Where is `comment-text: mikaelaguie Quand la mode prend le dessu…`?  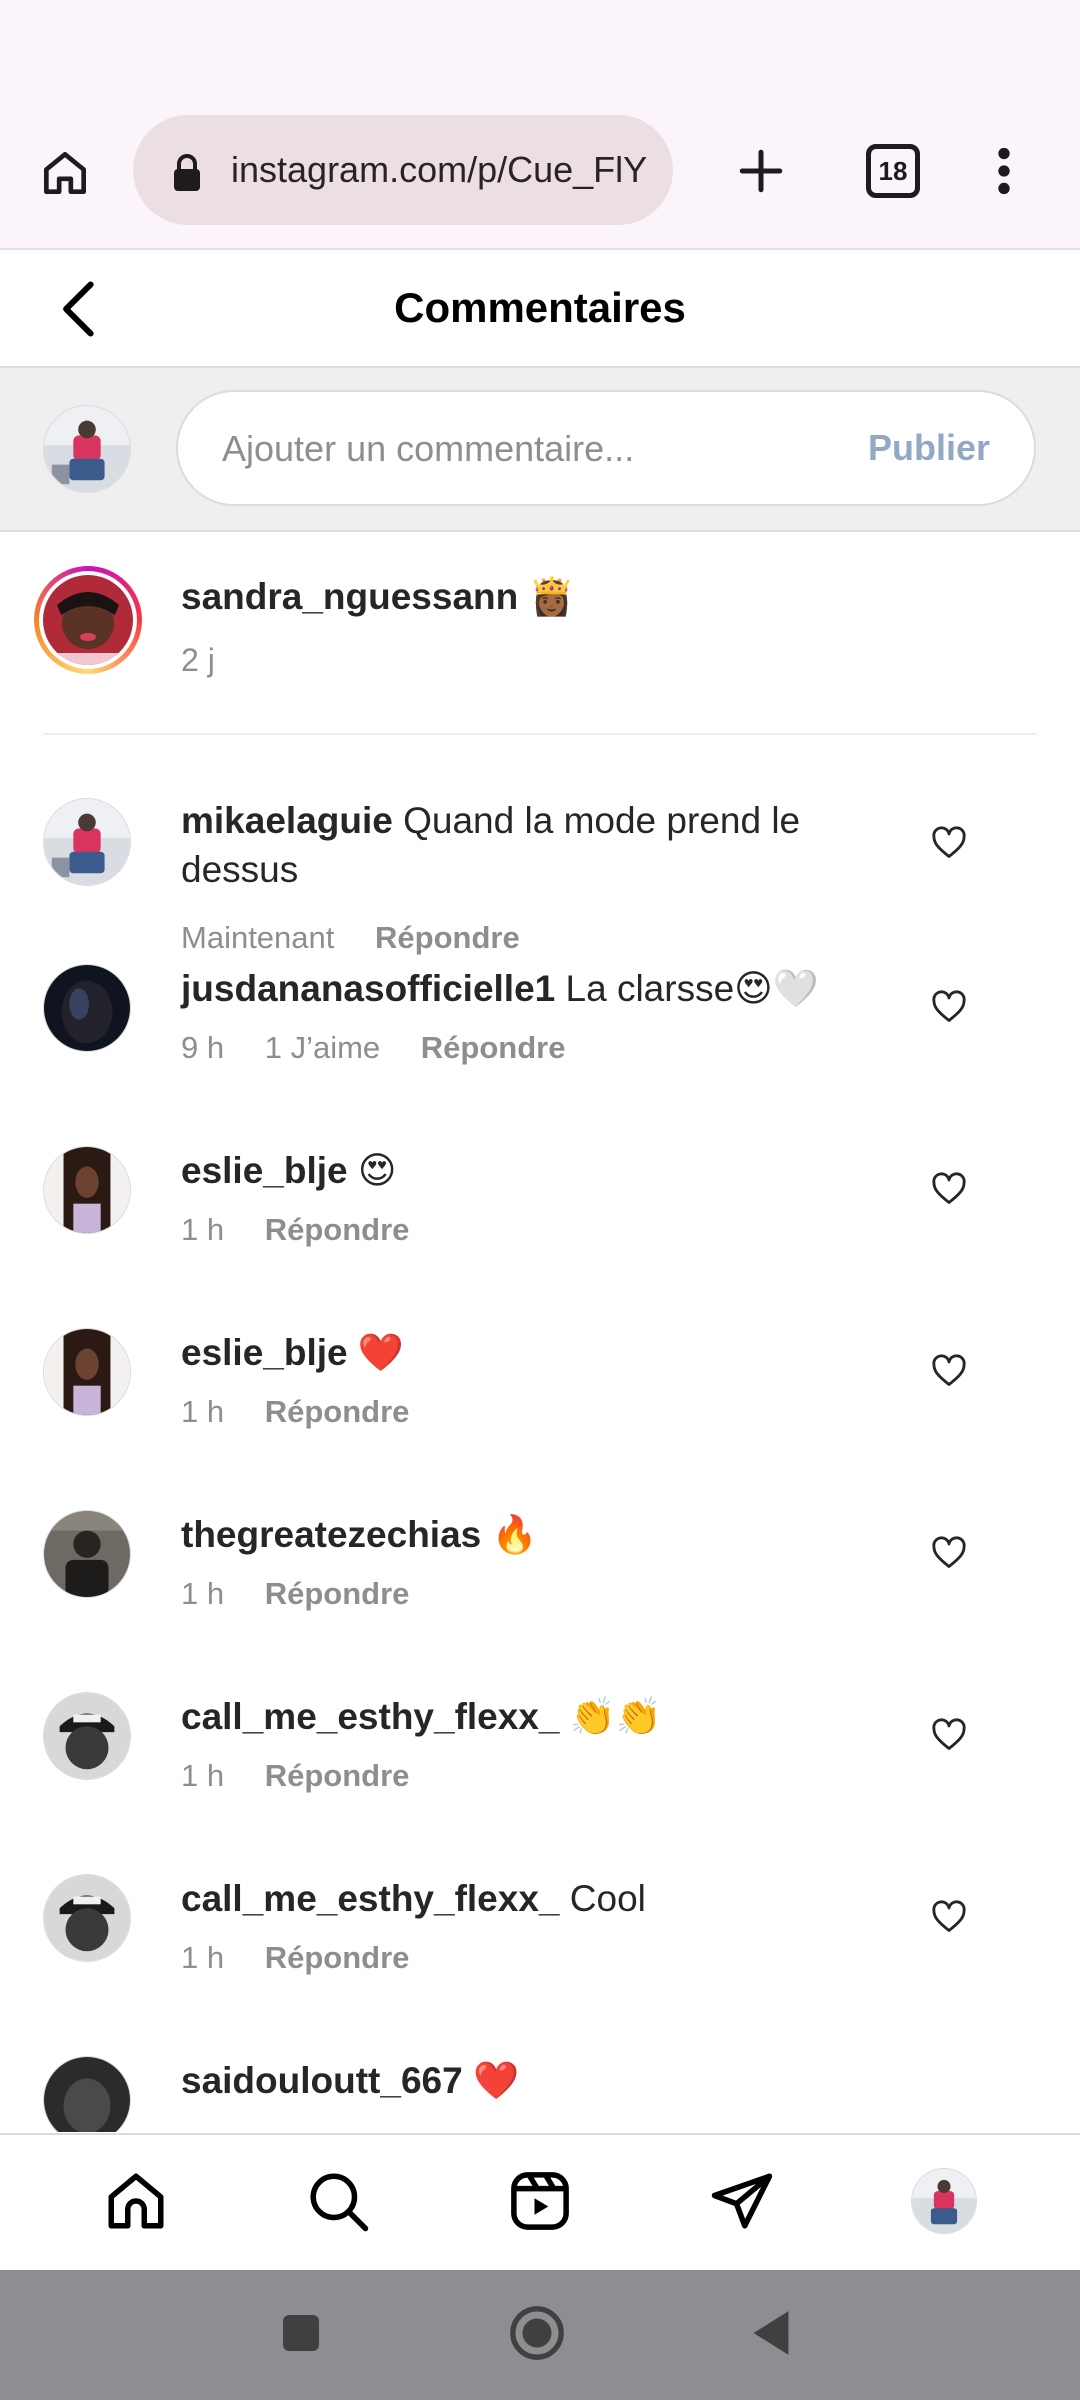 comment-text: mikaelaguie Quand la mode prend le dessu… is located at coordinates (531, 845).